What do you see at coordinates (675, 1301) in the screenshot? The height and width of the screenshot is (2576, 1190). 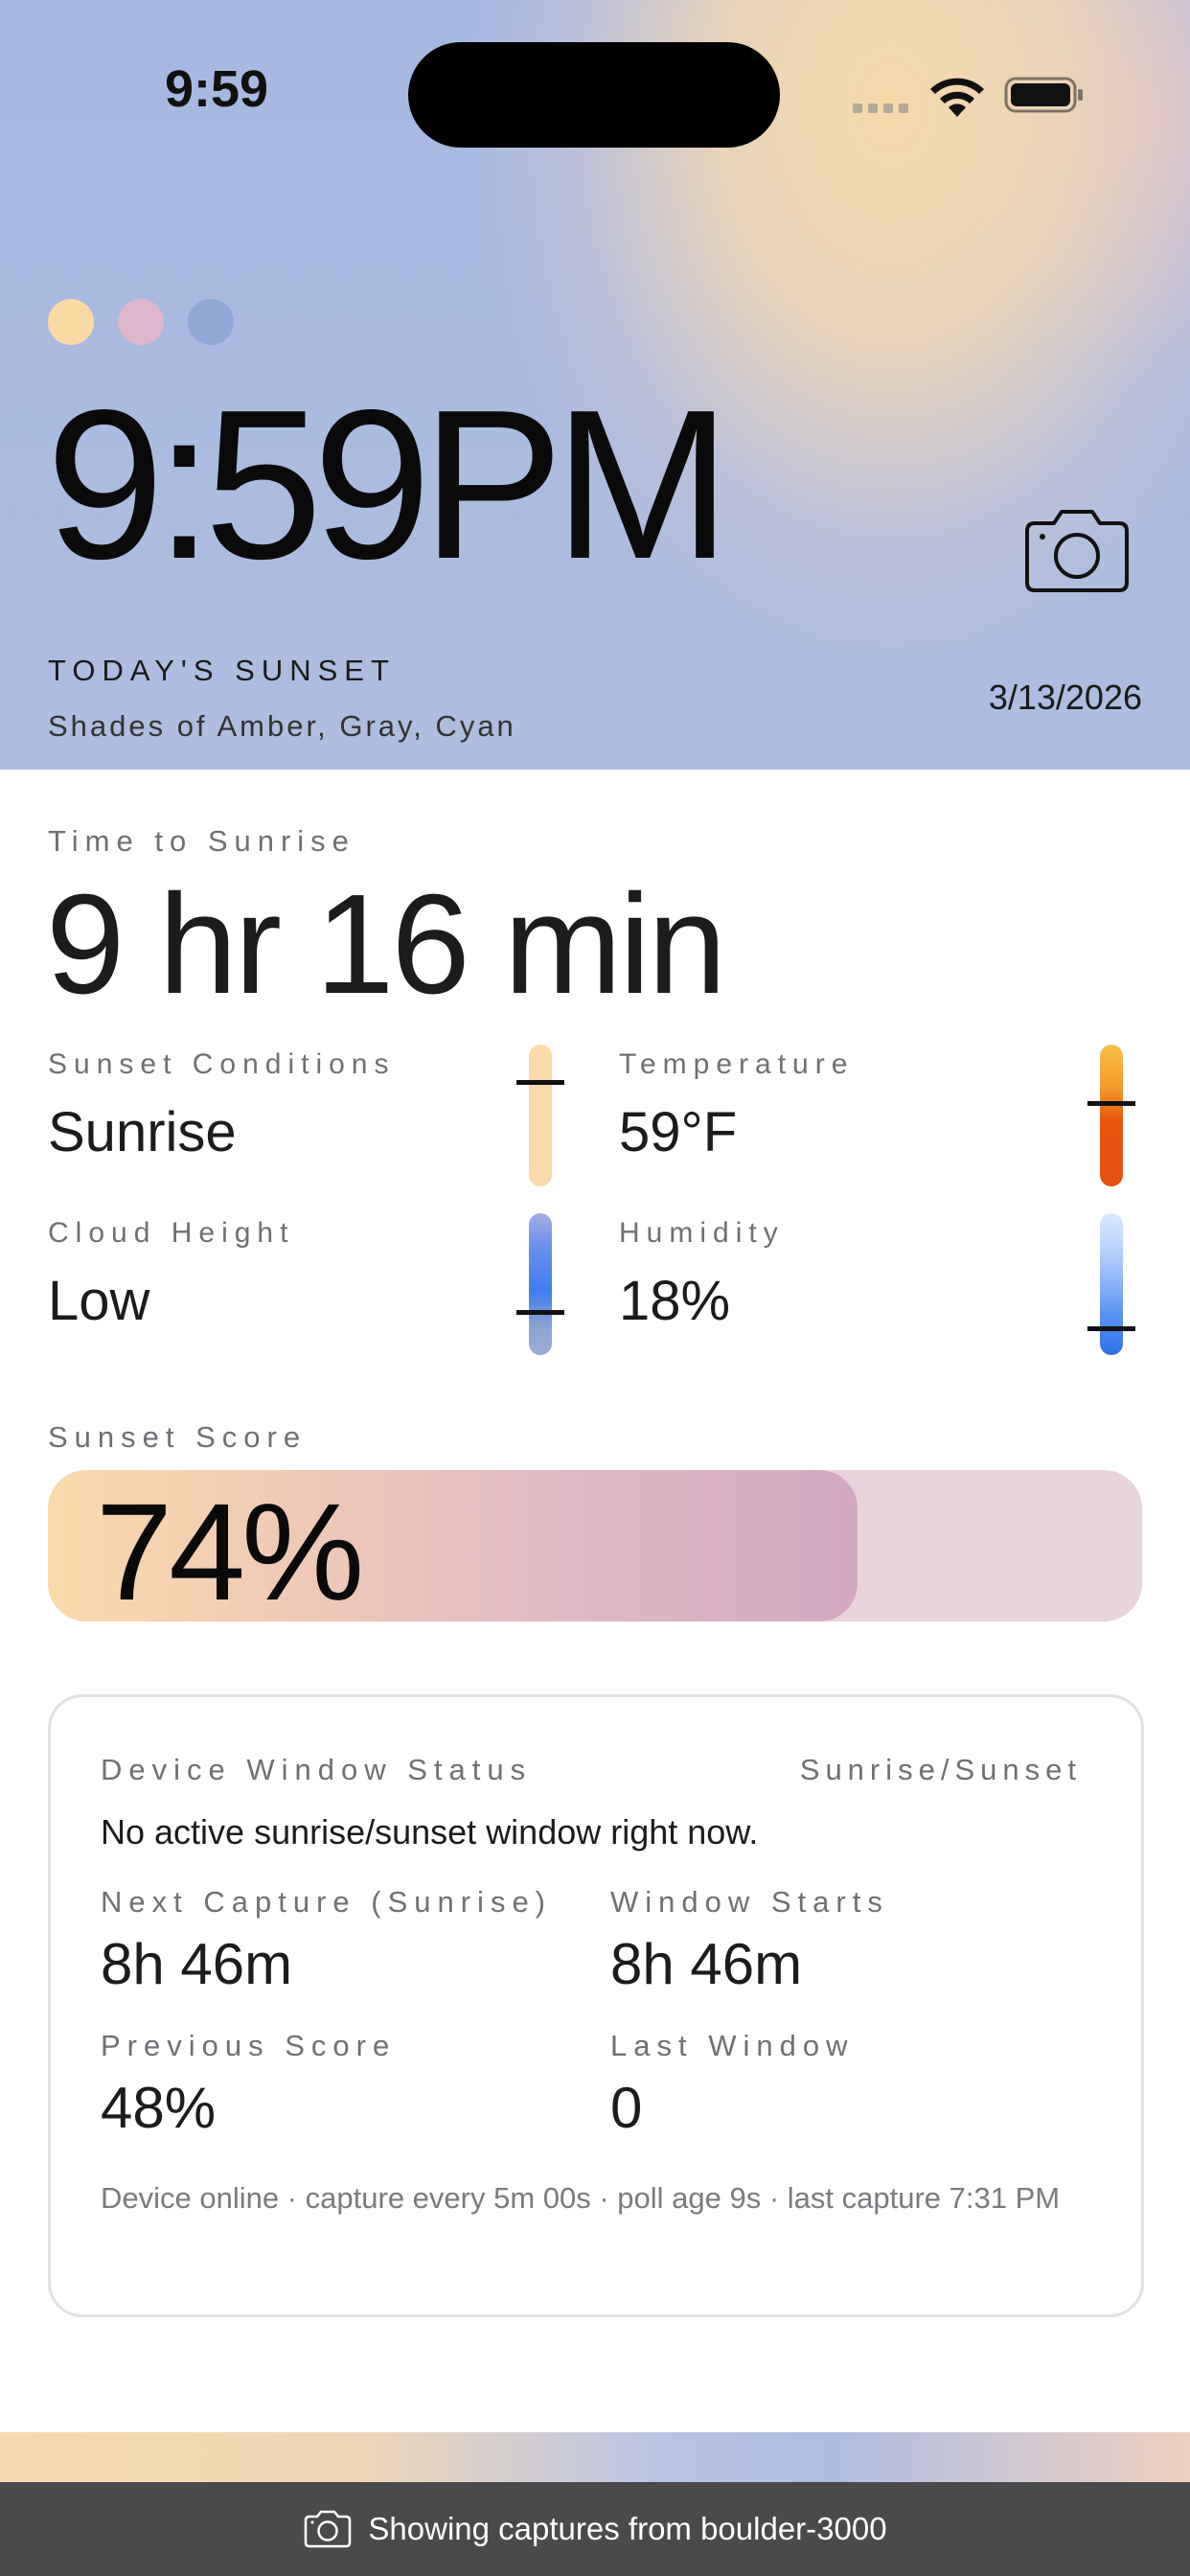 I see `humidity-value: 18%` at bounding box center [675, 1301].